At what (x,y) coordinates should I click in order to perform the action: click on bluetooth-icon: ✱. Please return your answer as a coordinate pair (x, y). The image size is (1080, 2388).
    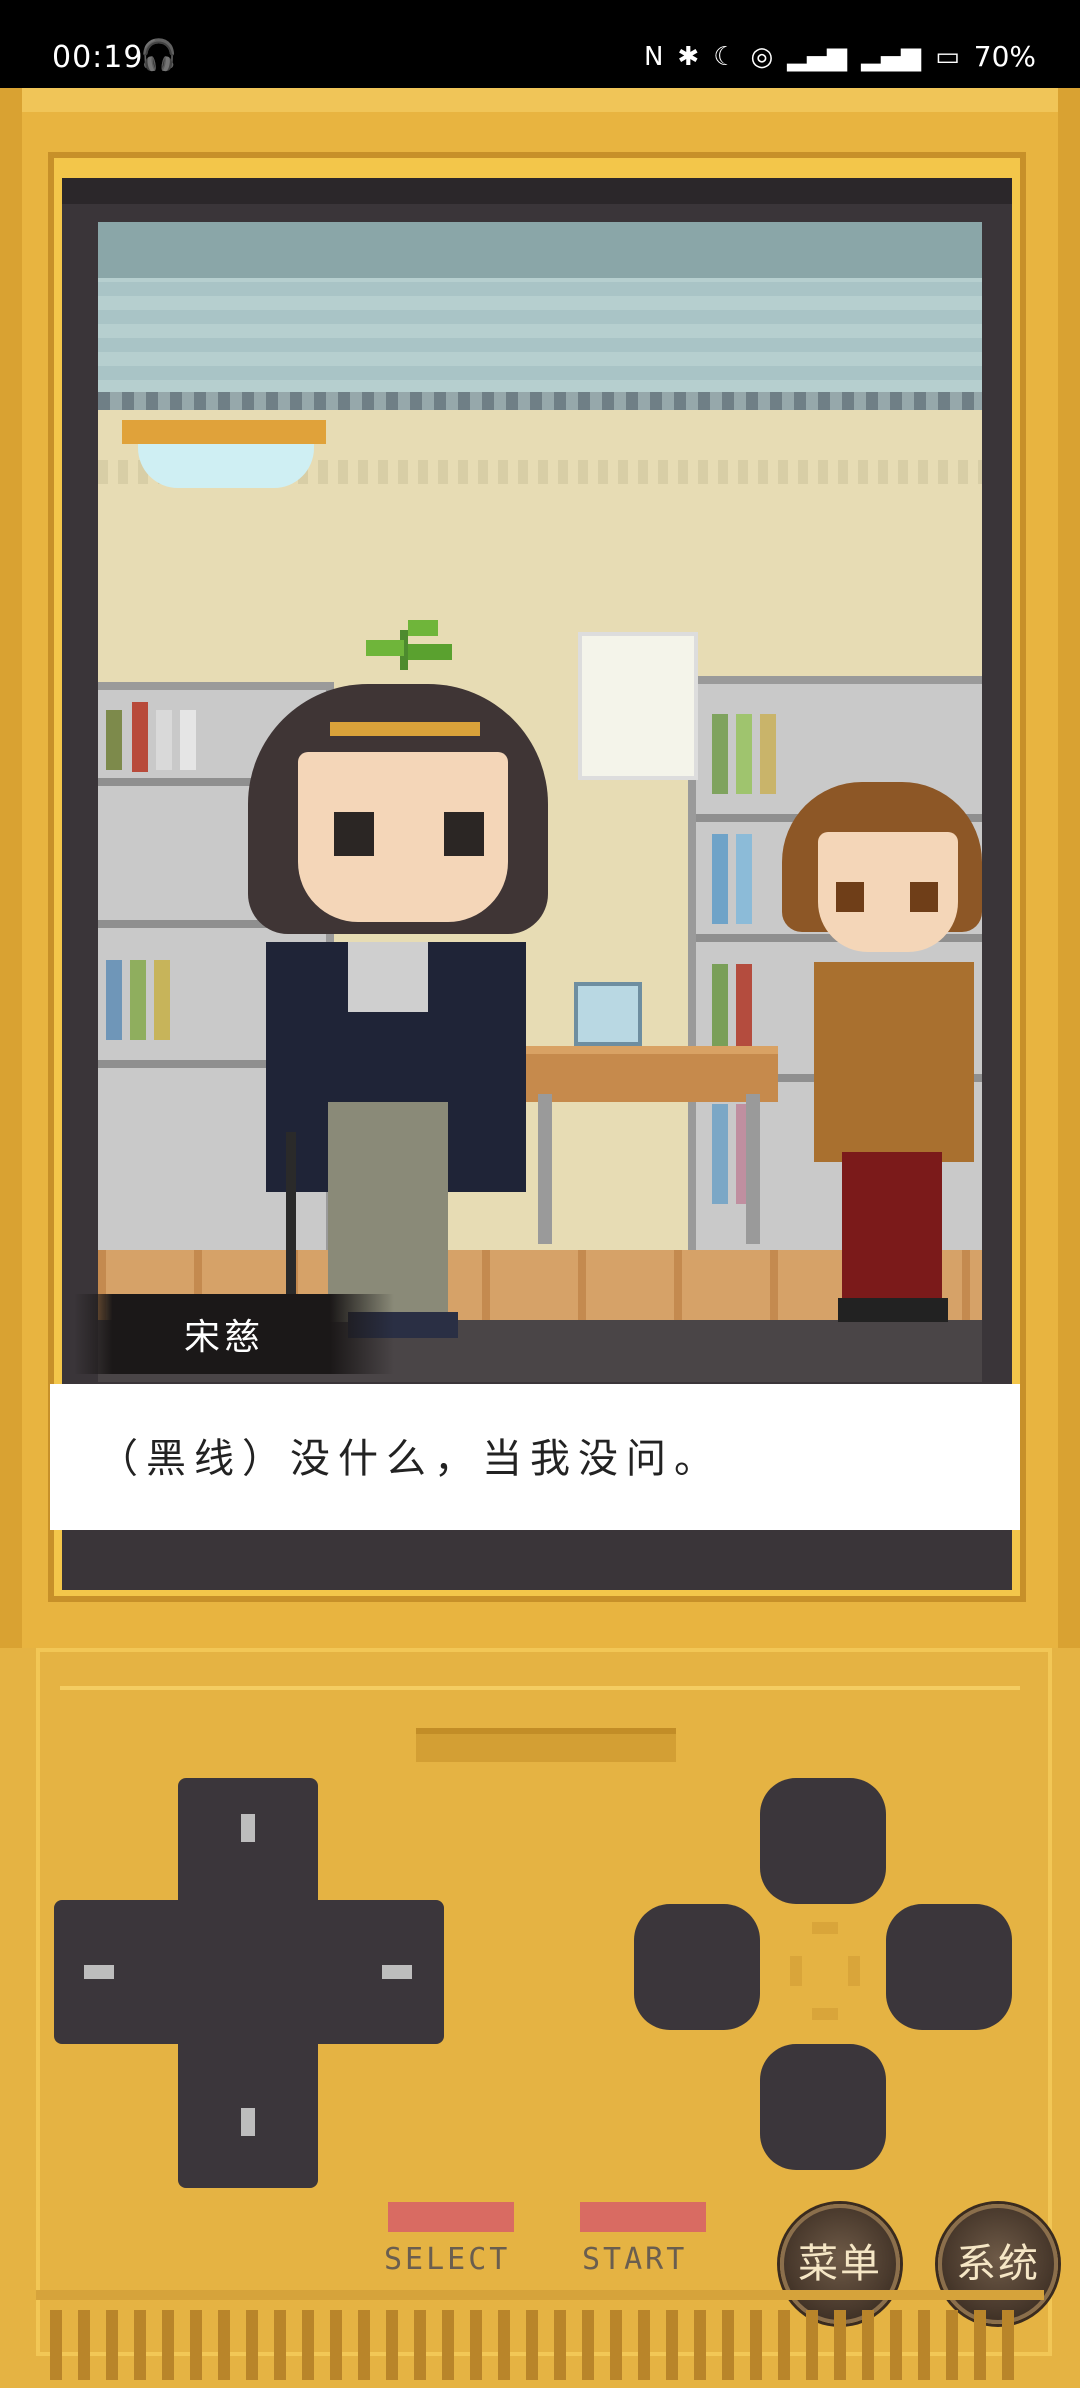
    Looking at the image, I should click on (688, 56).